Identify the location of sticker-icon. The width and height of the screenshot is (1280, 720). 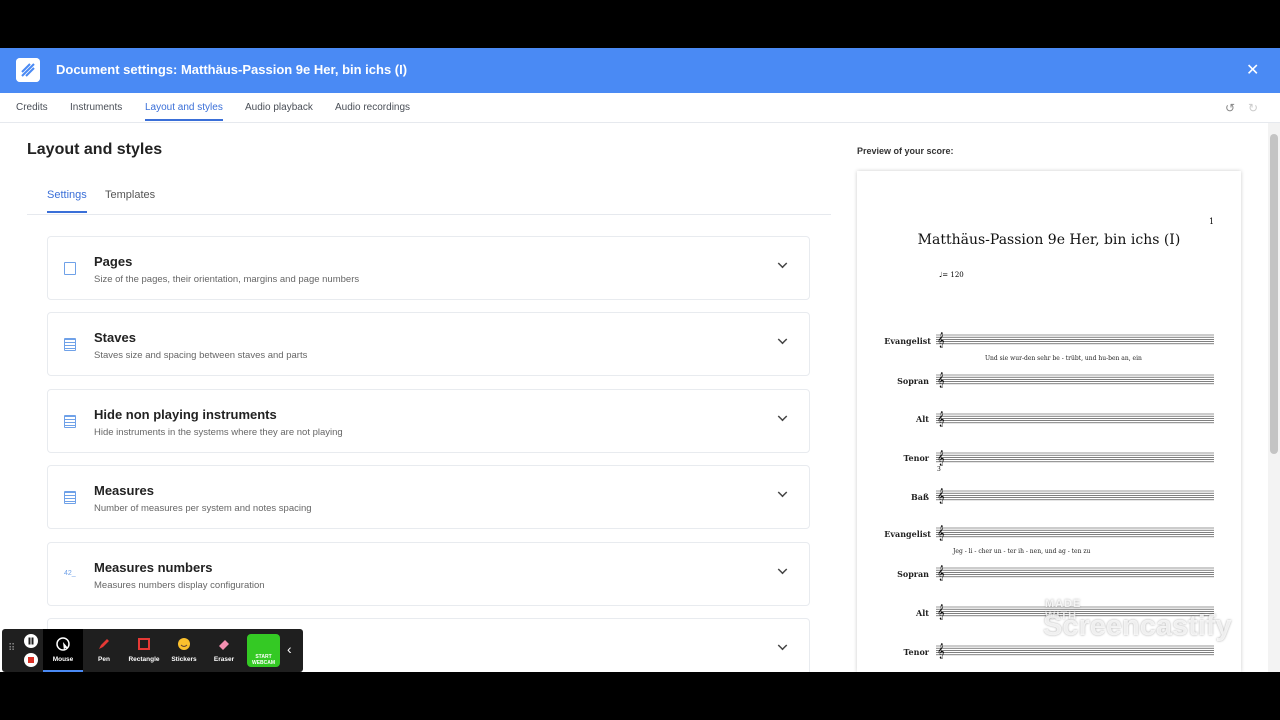
(184, 644).